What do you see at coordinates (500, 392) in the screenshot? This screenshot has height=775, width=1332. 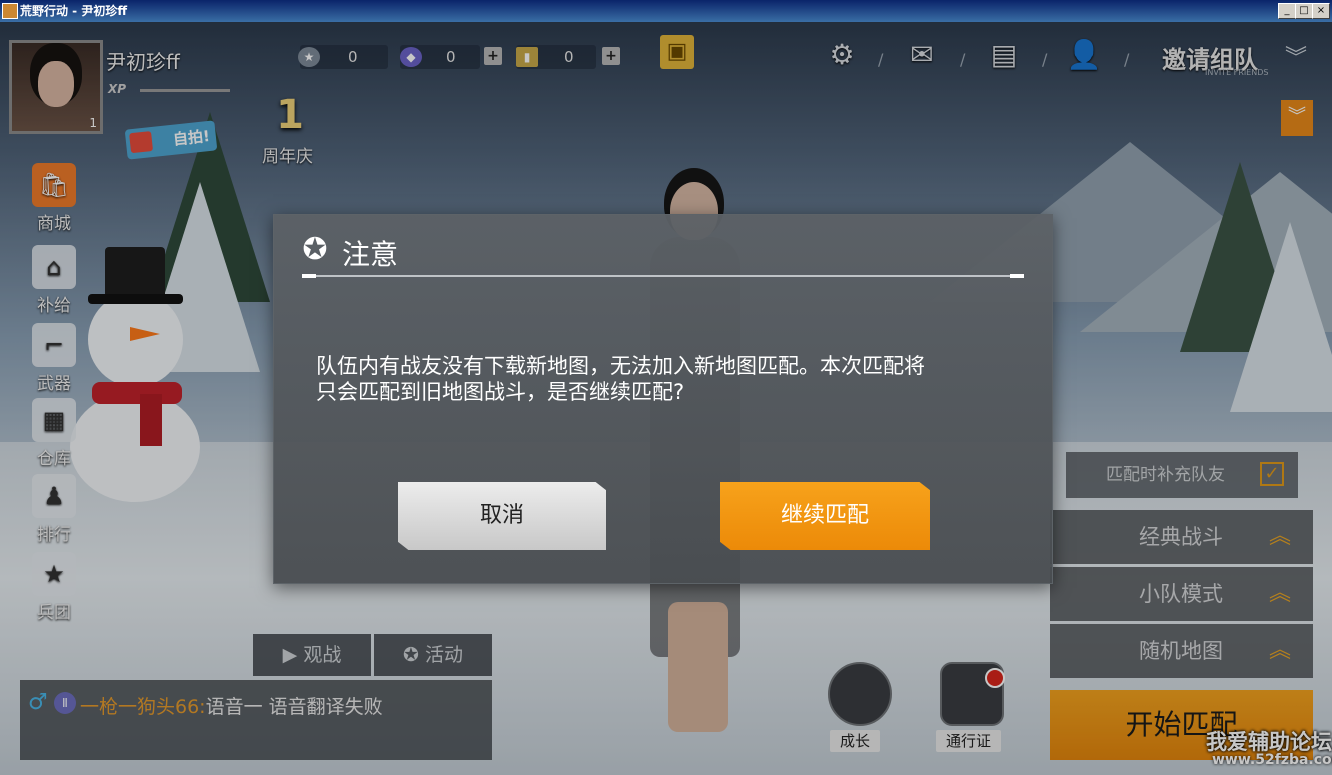 I see `dialog-message-line2: 只会匹配到旧地图战斗，是否继续匹配?` at bounding box center [500, 392].